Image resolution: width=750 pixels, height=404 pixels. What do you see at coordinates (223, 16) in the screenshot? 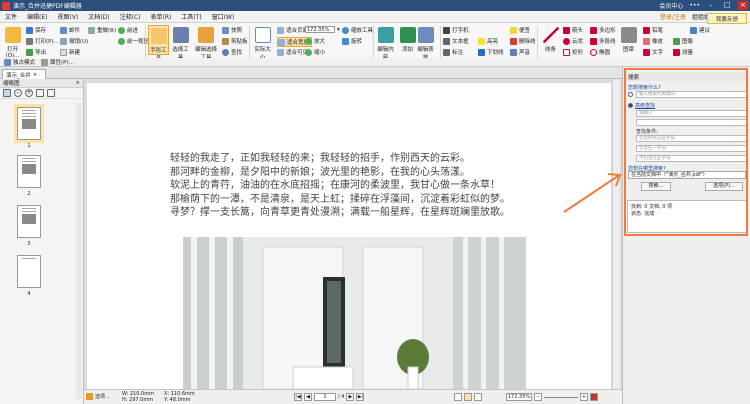
I see `menu-window: 窗口(W)` at bounding box center [223, 16].